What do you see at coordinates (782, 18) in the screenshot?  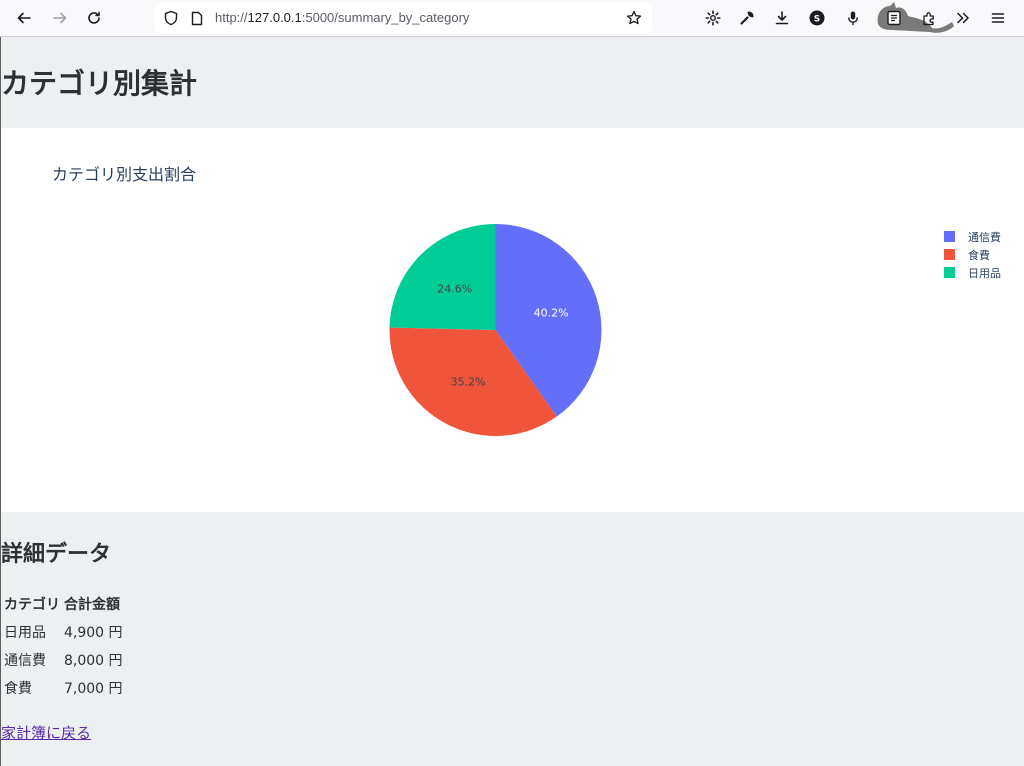 I see `download-icon` at bounding box center [782, 18].